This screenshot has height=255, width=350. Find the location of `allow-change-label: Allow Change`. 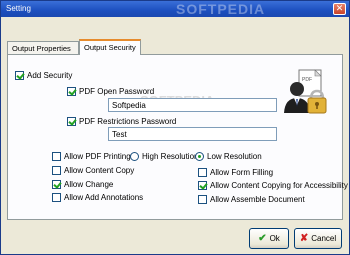

allow-change-label: Allow Change is located at coordinates (89, 184).